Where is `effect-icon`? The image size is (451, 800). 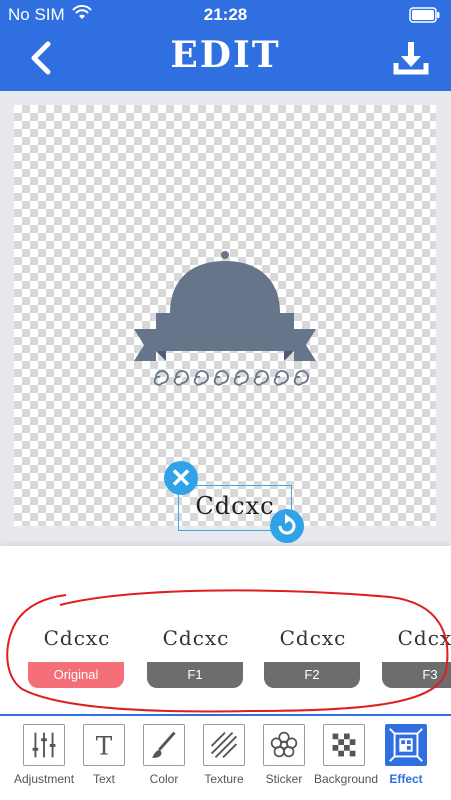 effect-icon is located at coordinates (406, 745).